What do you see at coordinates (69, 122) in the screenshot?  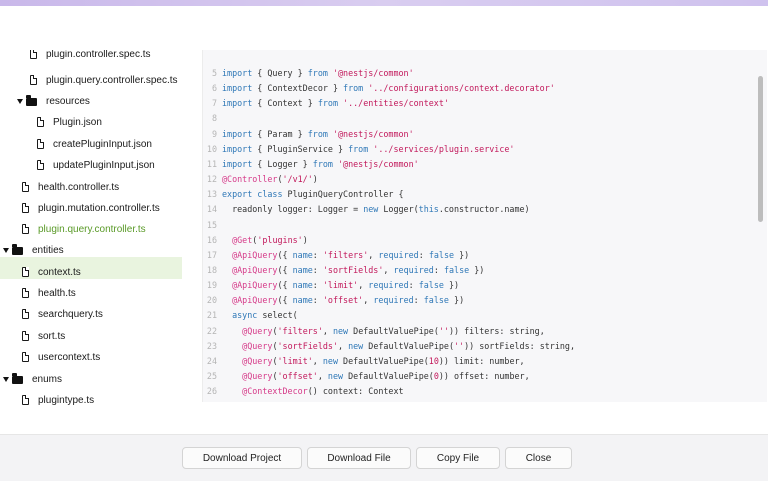 I see `tree-file: Plugin.json` at bounding box center [69, 122].